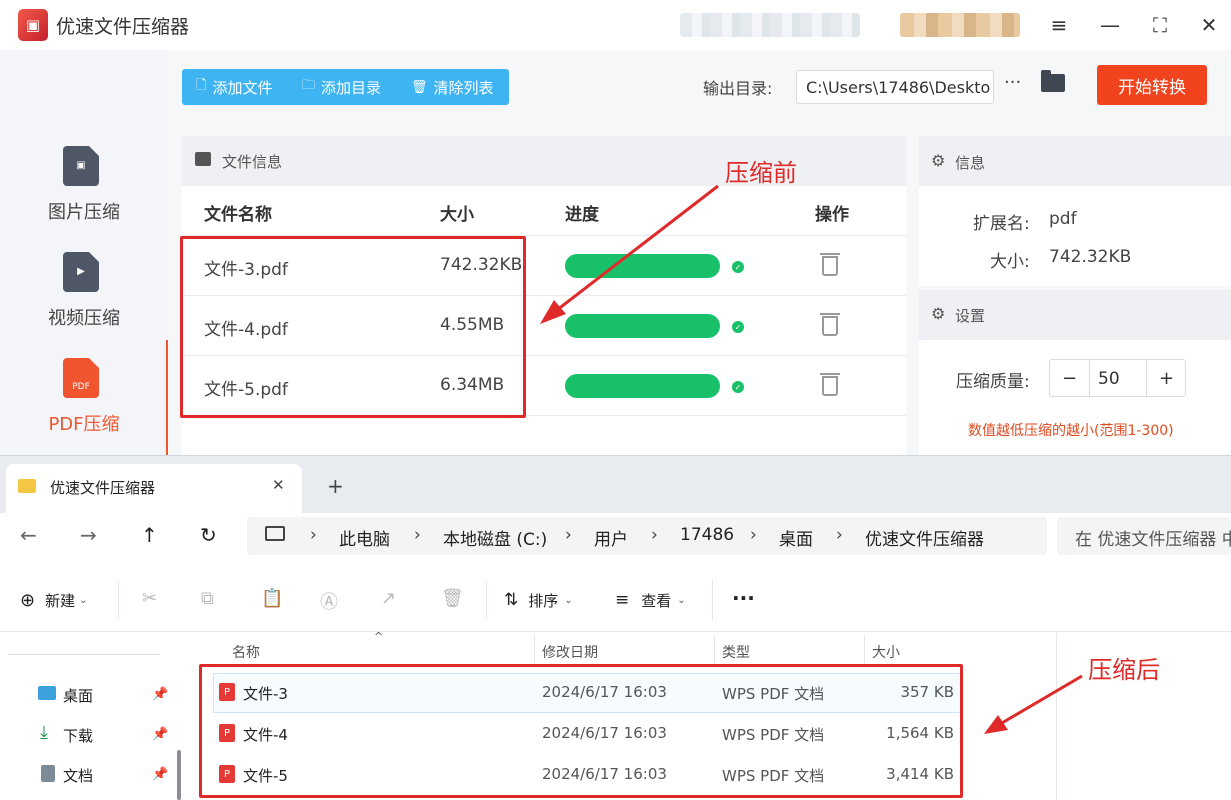  Describe the element at coordinates (84, 288) in the screenshot. I see `sidebar-item-video: ▶ 视频压缩` at that location.